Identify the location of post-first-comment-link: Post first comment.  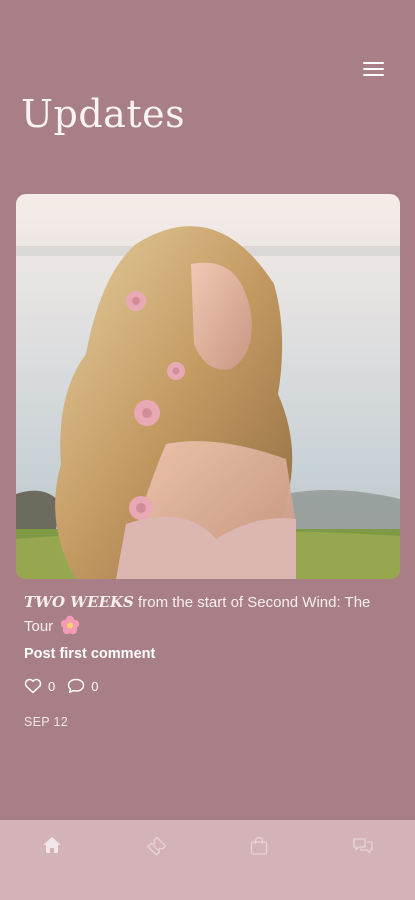
(89, 654).